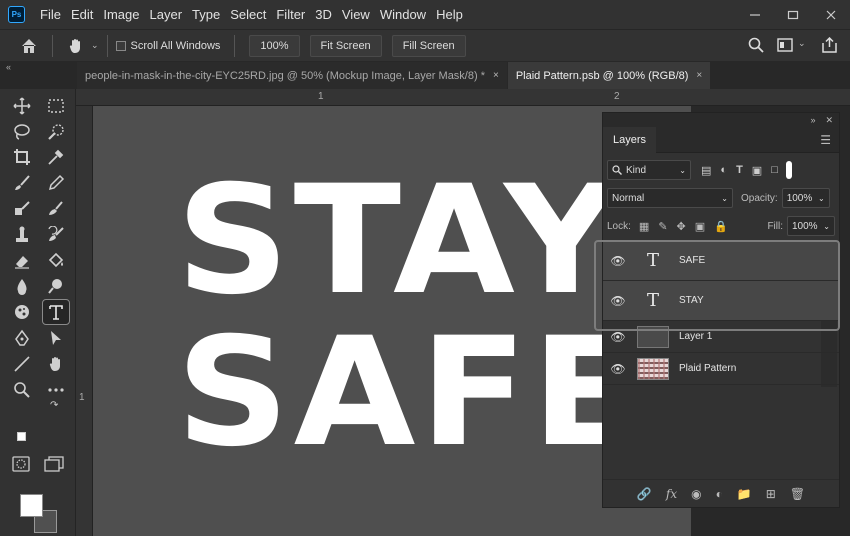 The height and width of the screenshot is (536, 850). What do you see at coordinates (82, 14) in the screenshot?
I see `menu-edit: Edit` at bounding box center [82, 14].